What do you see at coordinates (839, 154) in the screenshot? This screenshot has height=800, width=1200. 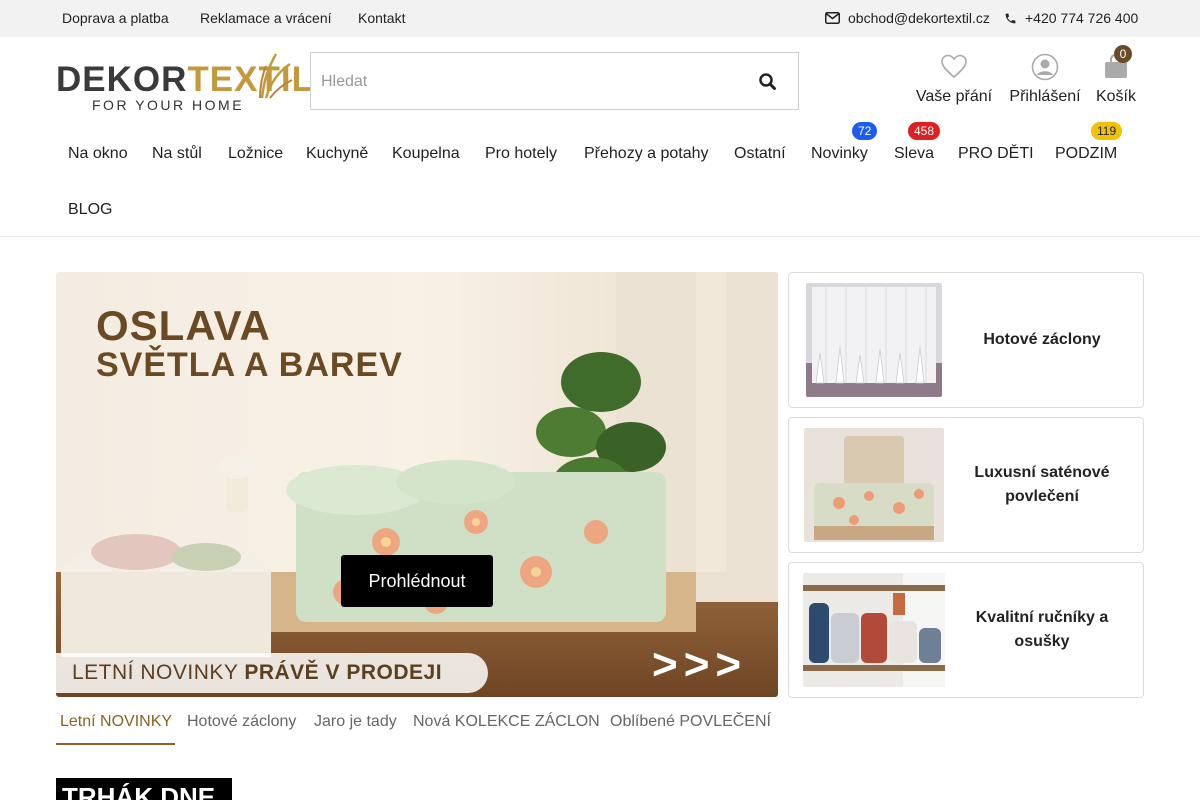 I see `nav-item-novinky: Novinky` at bounding box center [839, 154].